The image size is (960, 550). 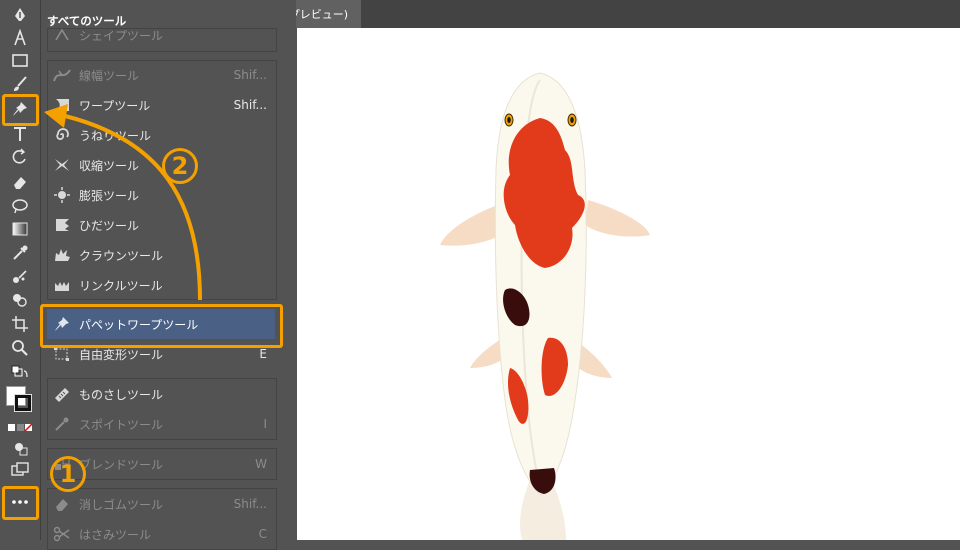 I want to click on artboard-tool-button, so click(x=20, y=324).